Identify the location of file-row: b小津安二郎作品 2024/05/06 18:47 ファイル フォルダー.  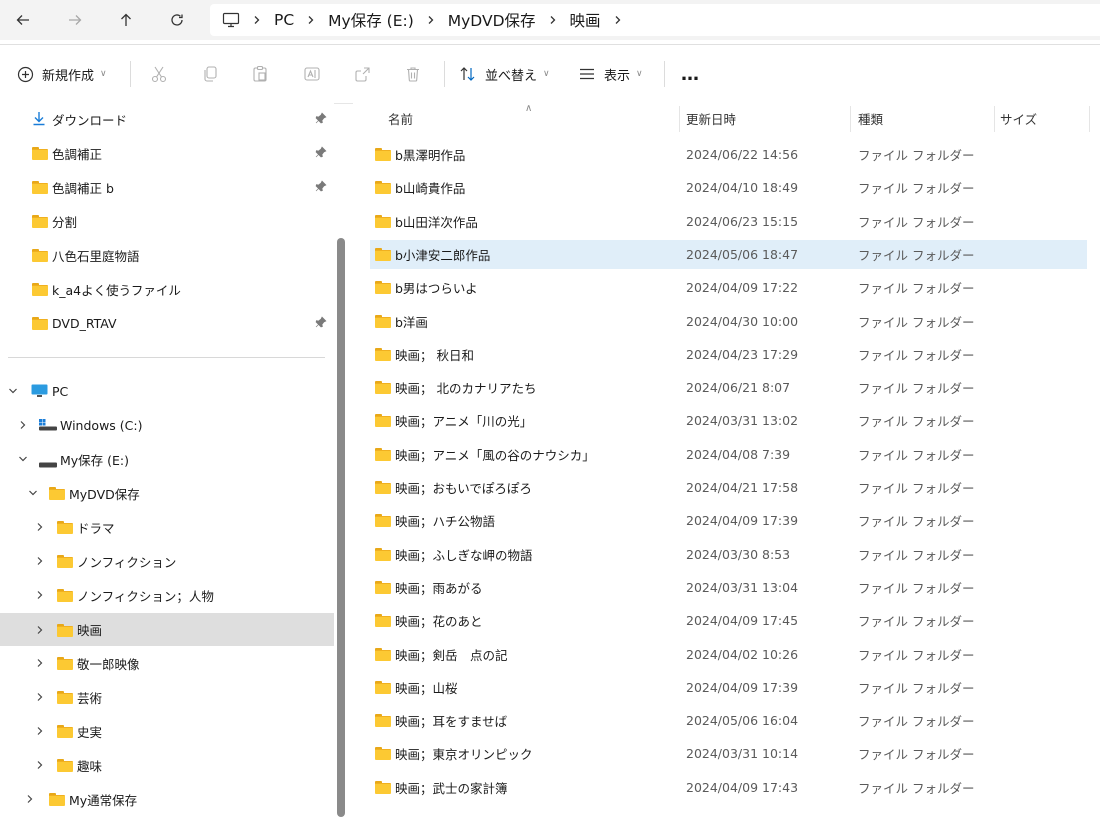
(728, 254).